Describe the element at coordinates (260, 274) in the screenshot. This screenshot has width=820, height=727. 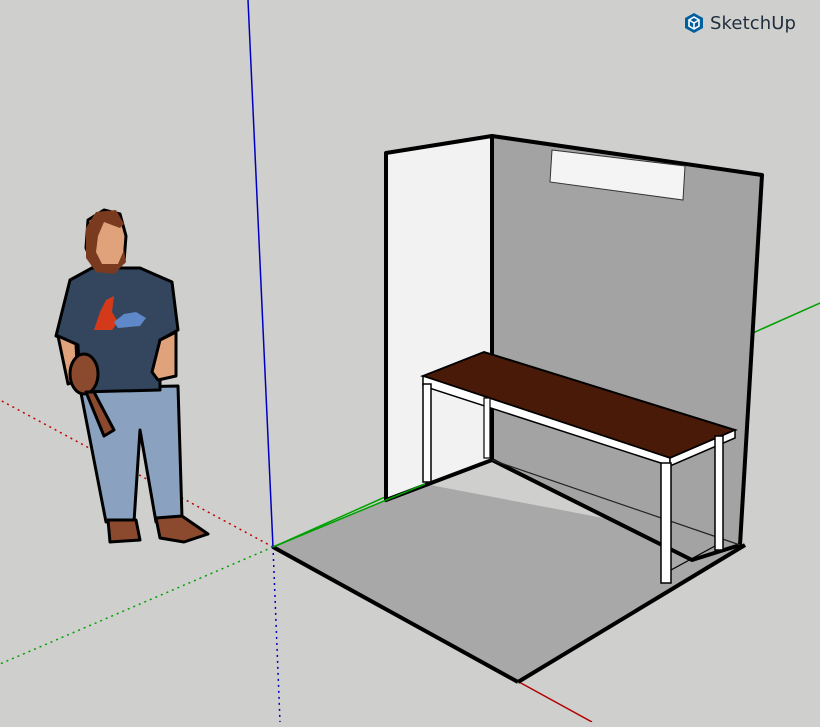
I see `blue-axis` at that location.